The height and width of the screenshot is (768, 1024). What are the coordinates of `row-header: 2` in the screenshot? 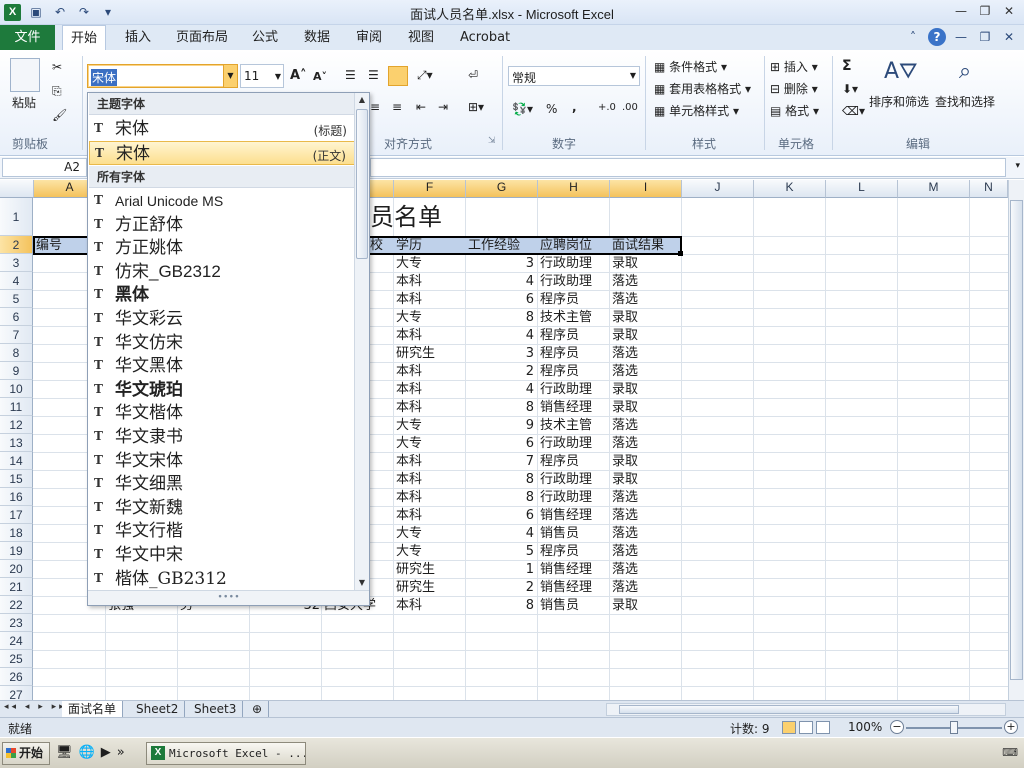 It's located at (16, 245).